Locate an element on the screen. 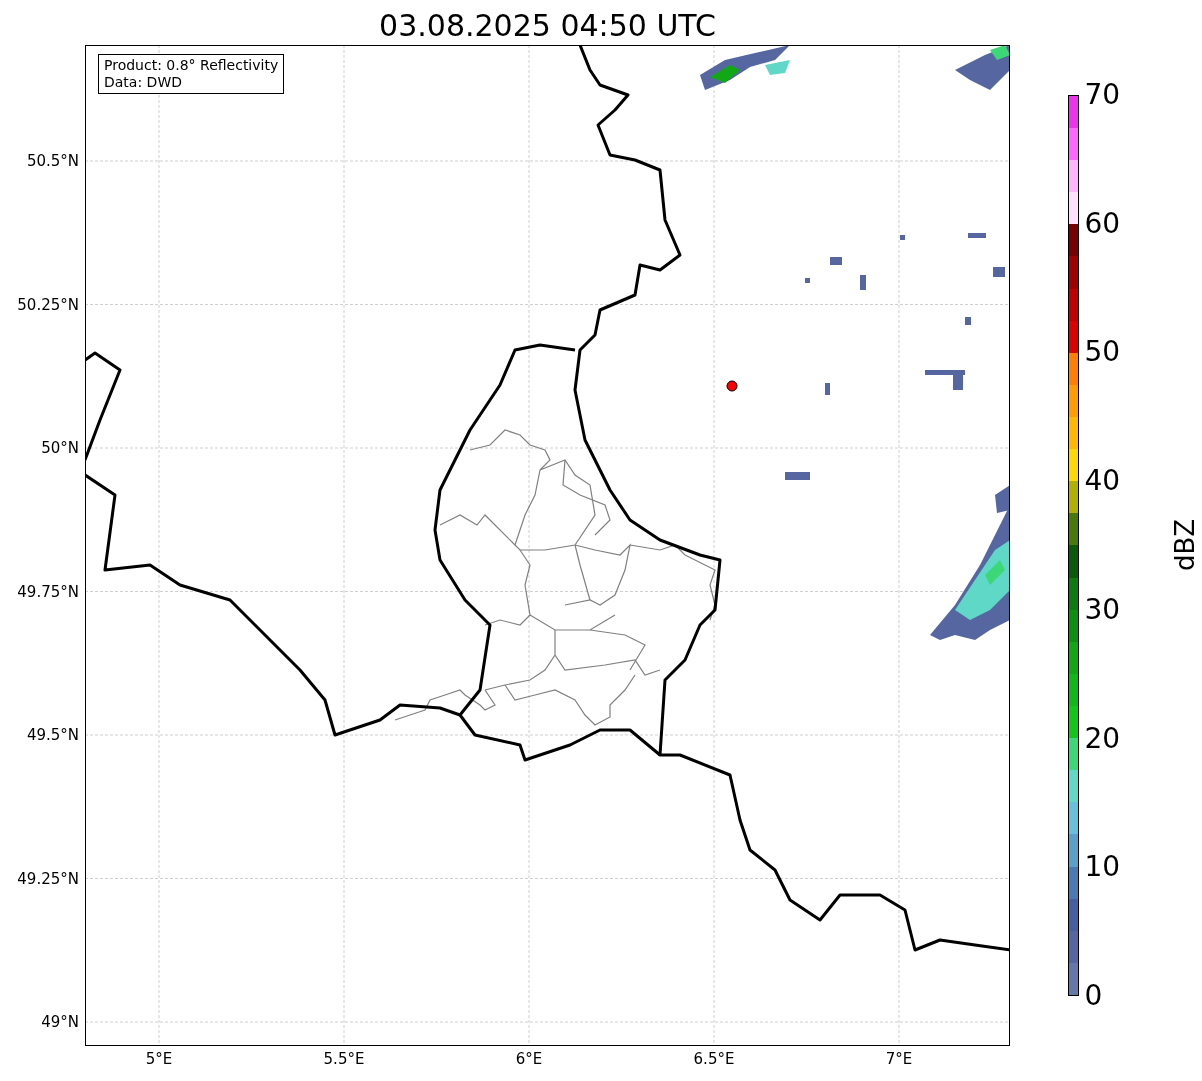  colorbar-tick-label: 50 is located at coordinates (1102, 352).